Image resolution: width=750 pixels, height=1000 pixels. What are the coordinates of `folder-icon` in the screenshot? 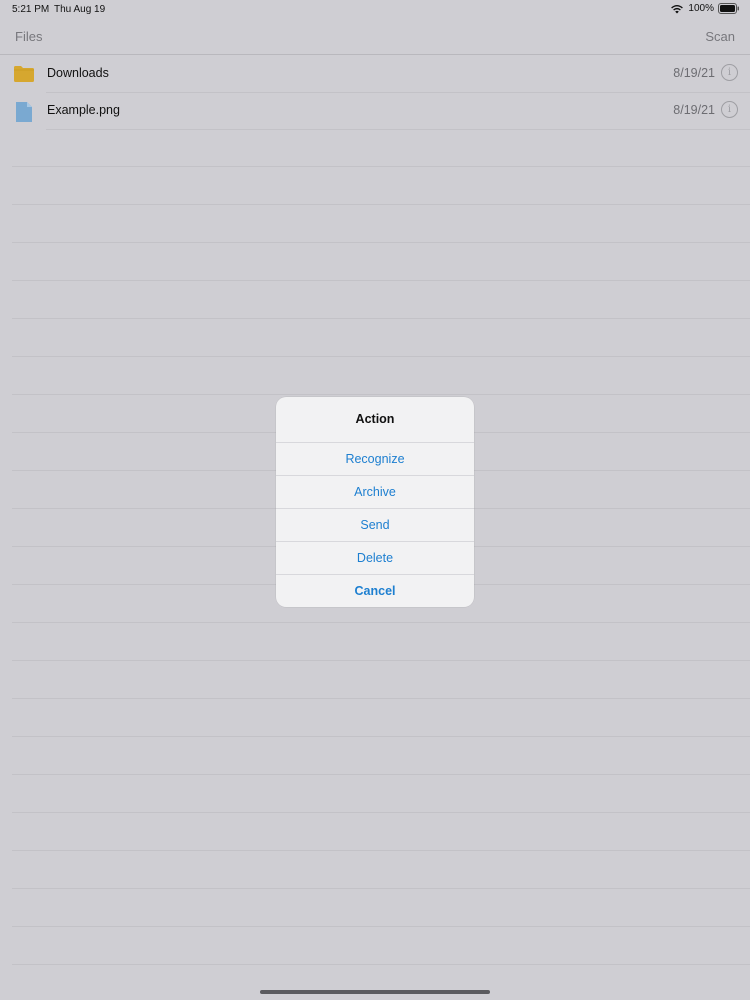 It's located at (24, 74).